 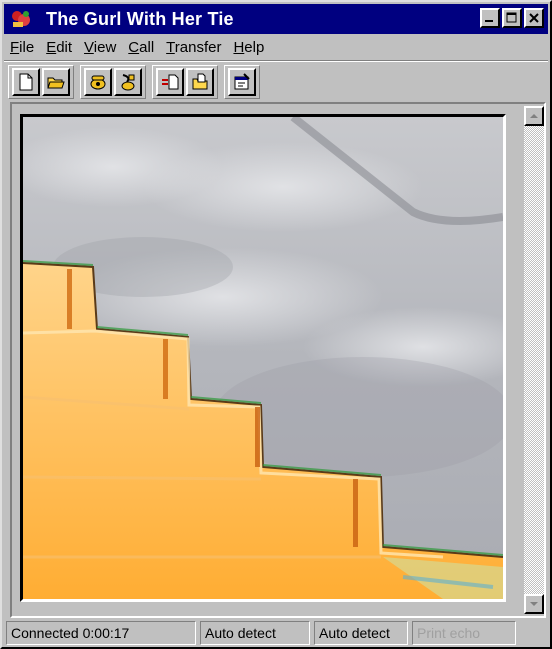 I want to click on toolbar-group-properties, so click(x=242, y=82).